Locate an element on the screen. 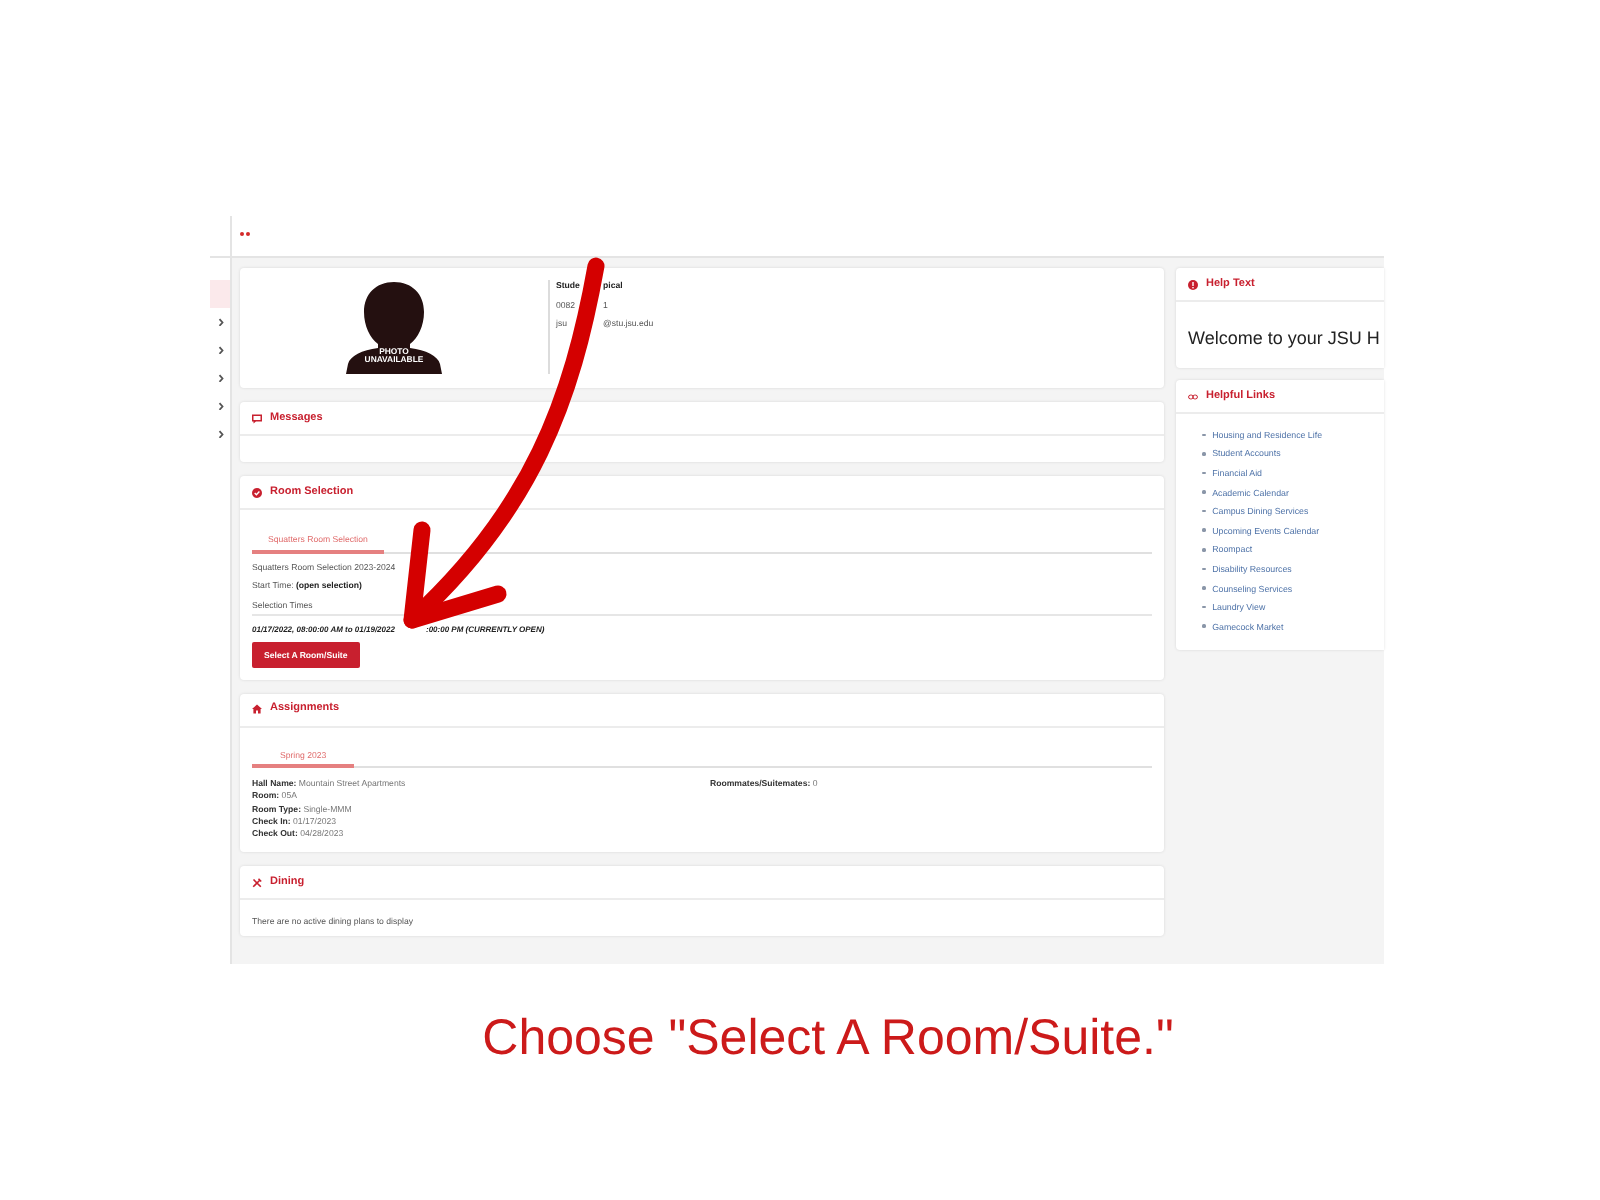 The height and width of the screenshot is (1200, 1600). welcome-text: Welcome to your JSU H is located at coordinates (1284, 338).